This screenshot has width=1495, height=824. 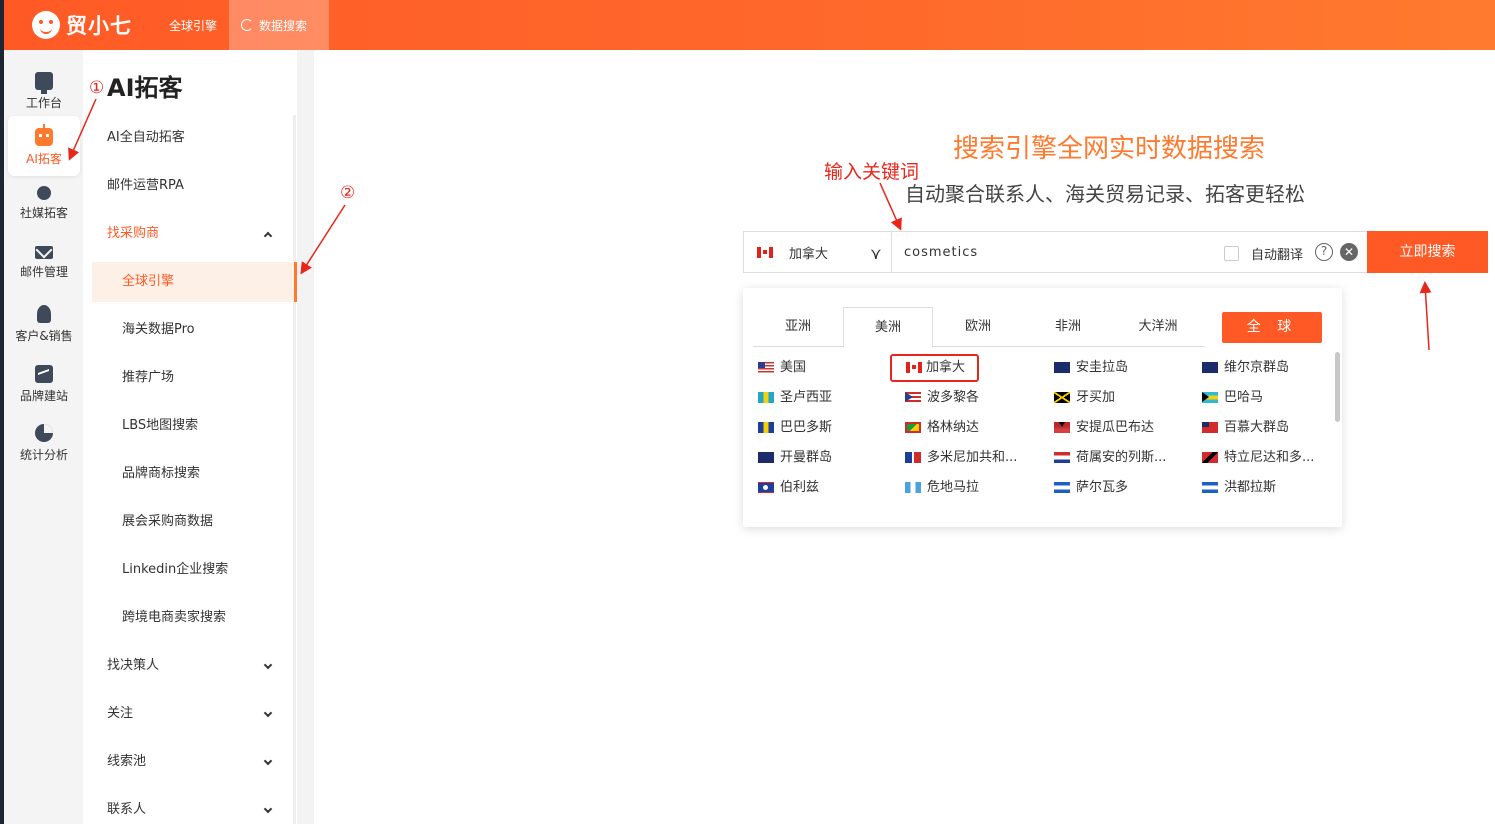 I want to click on country-label: 安圭拉岛, so click(x=1102, y=367).